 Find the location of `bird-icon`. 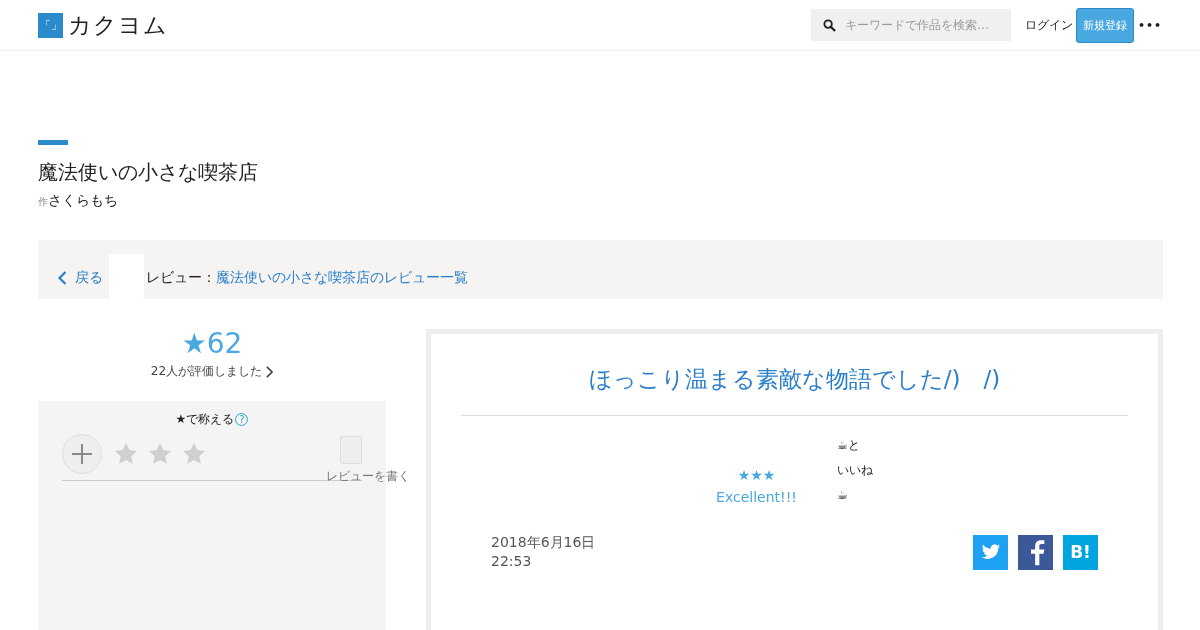

bird-icon is located at coordinates (990, 552).